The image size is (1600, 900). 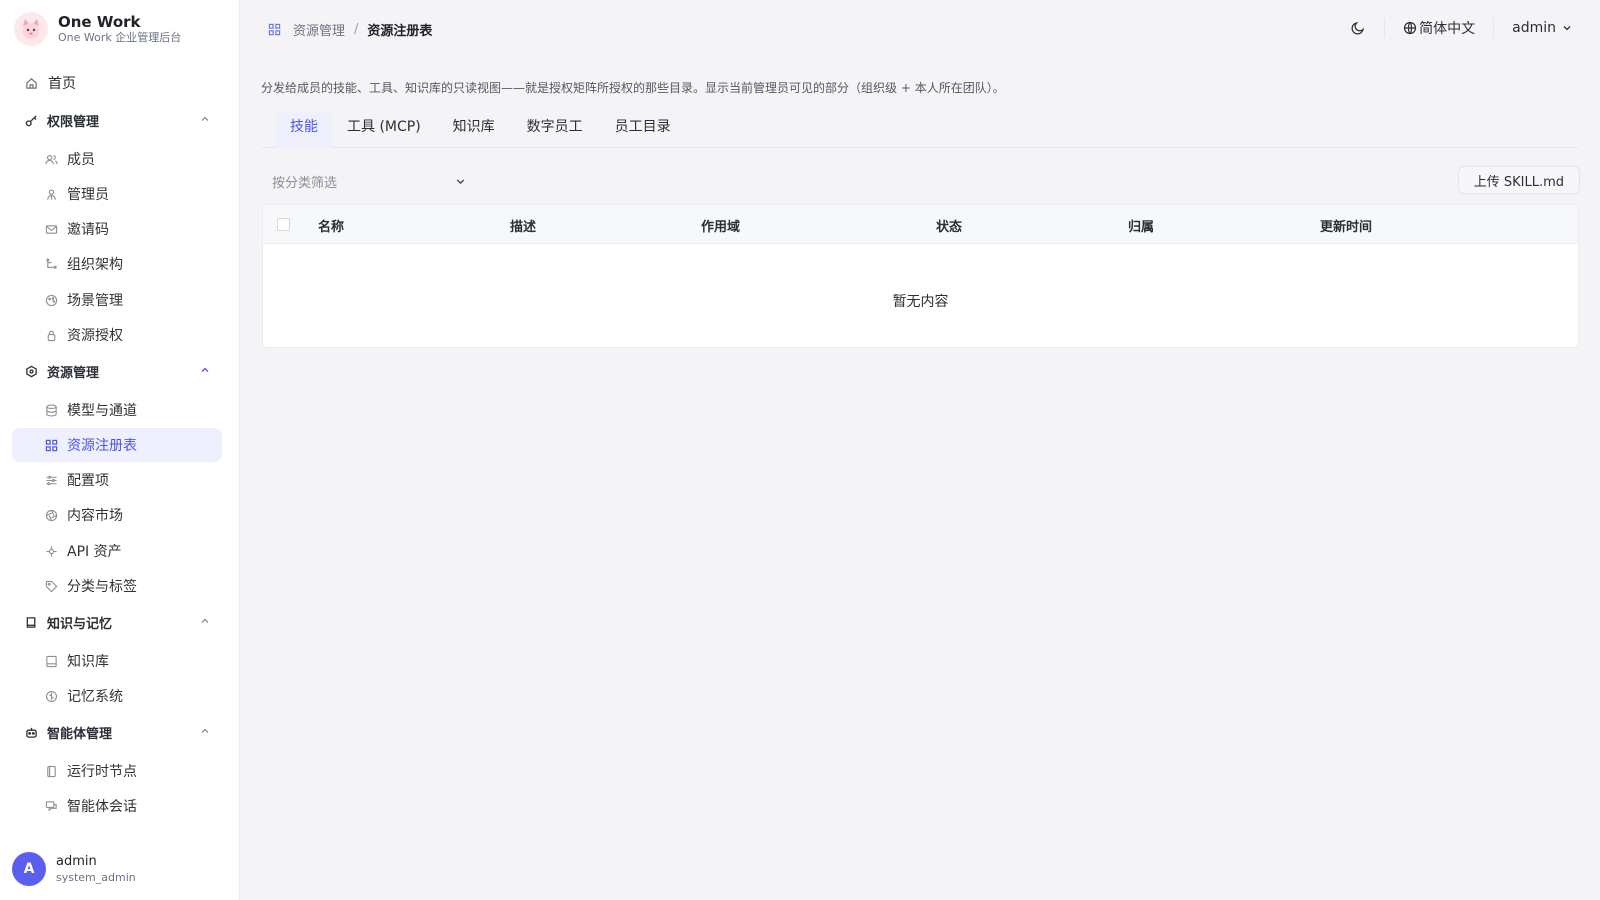 What do you see at coordinates (95, 516) in the screenshot?
I see `sidebar-item-label: 内容市场` at bounding box center [95, 516].